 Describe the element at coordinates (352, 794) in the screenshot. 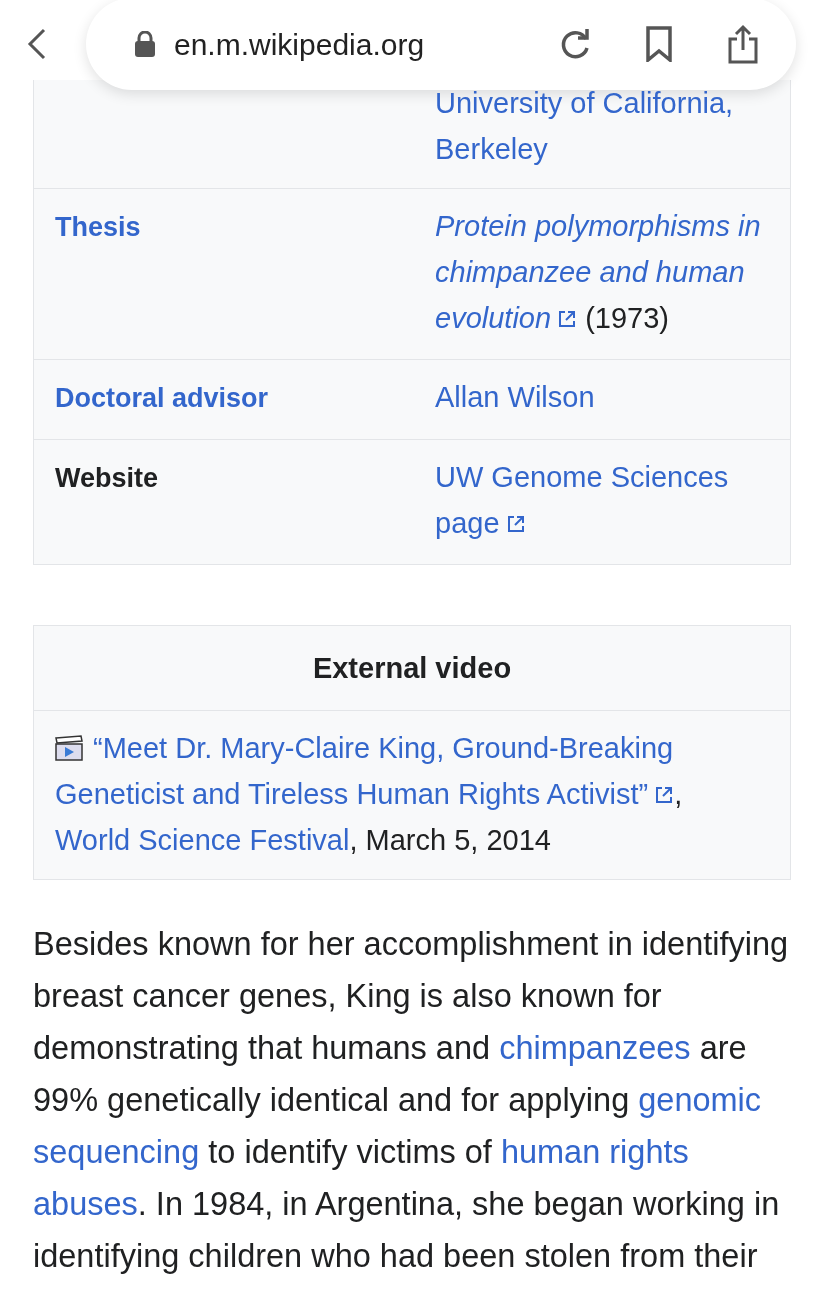

I see `link: Geneticist and Tireless Human Rights Activist”` at that location.